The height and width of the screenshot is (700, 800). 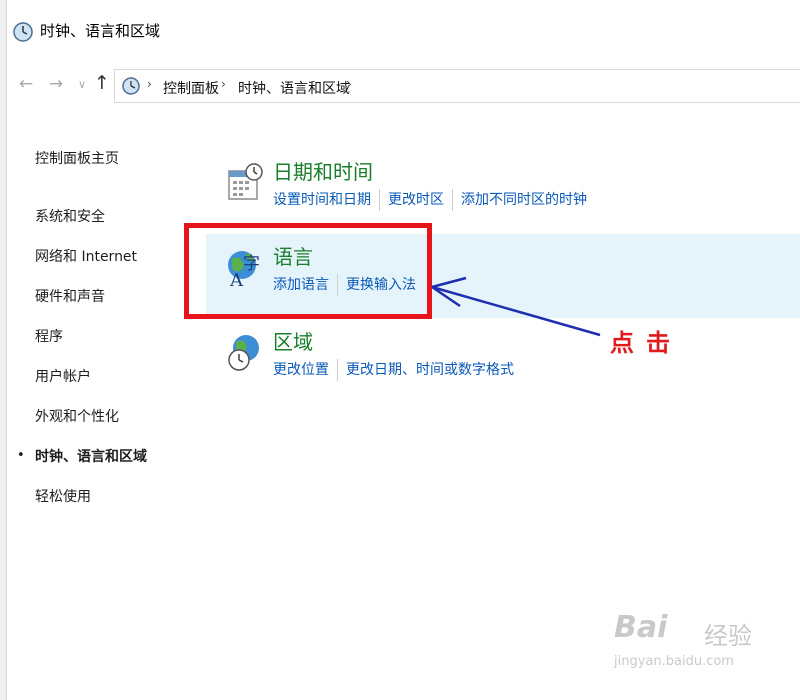 I want to click on arrow-right-icon: →, so click(x=56, y=84).